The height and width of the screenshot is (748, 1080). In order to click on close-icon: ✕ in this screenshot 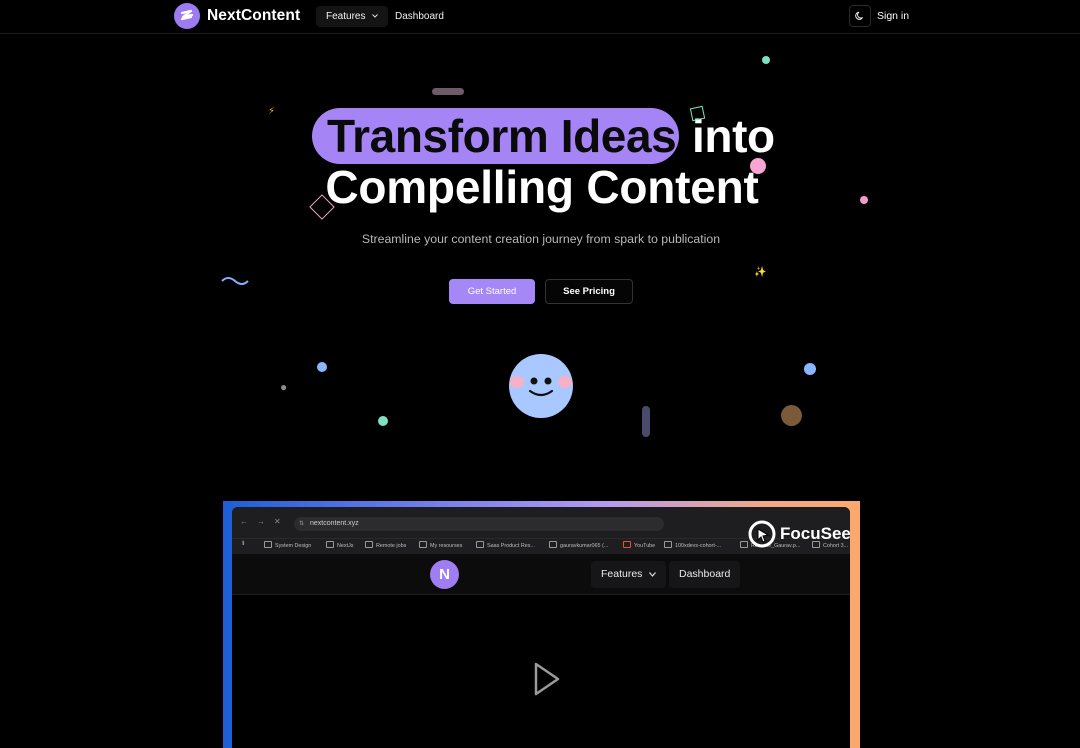, I will do `click(277, 521)`.